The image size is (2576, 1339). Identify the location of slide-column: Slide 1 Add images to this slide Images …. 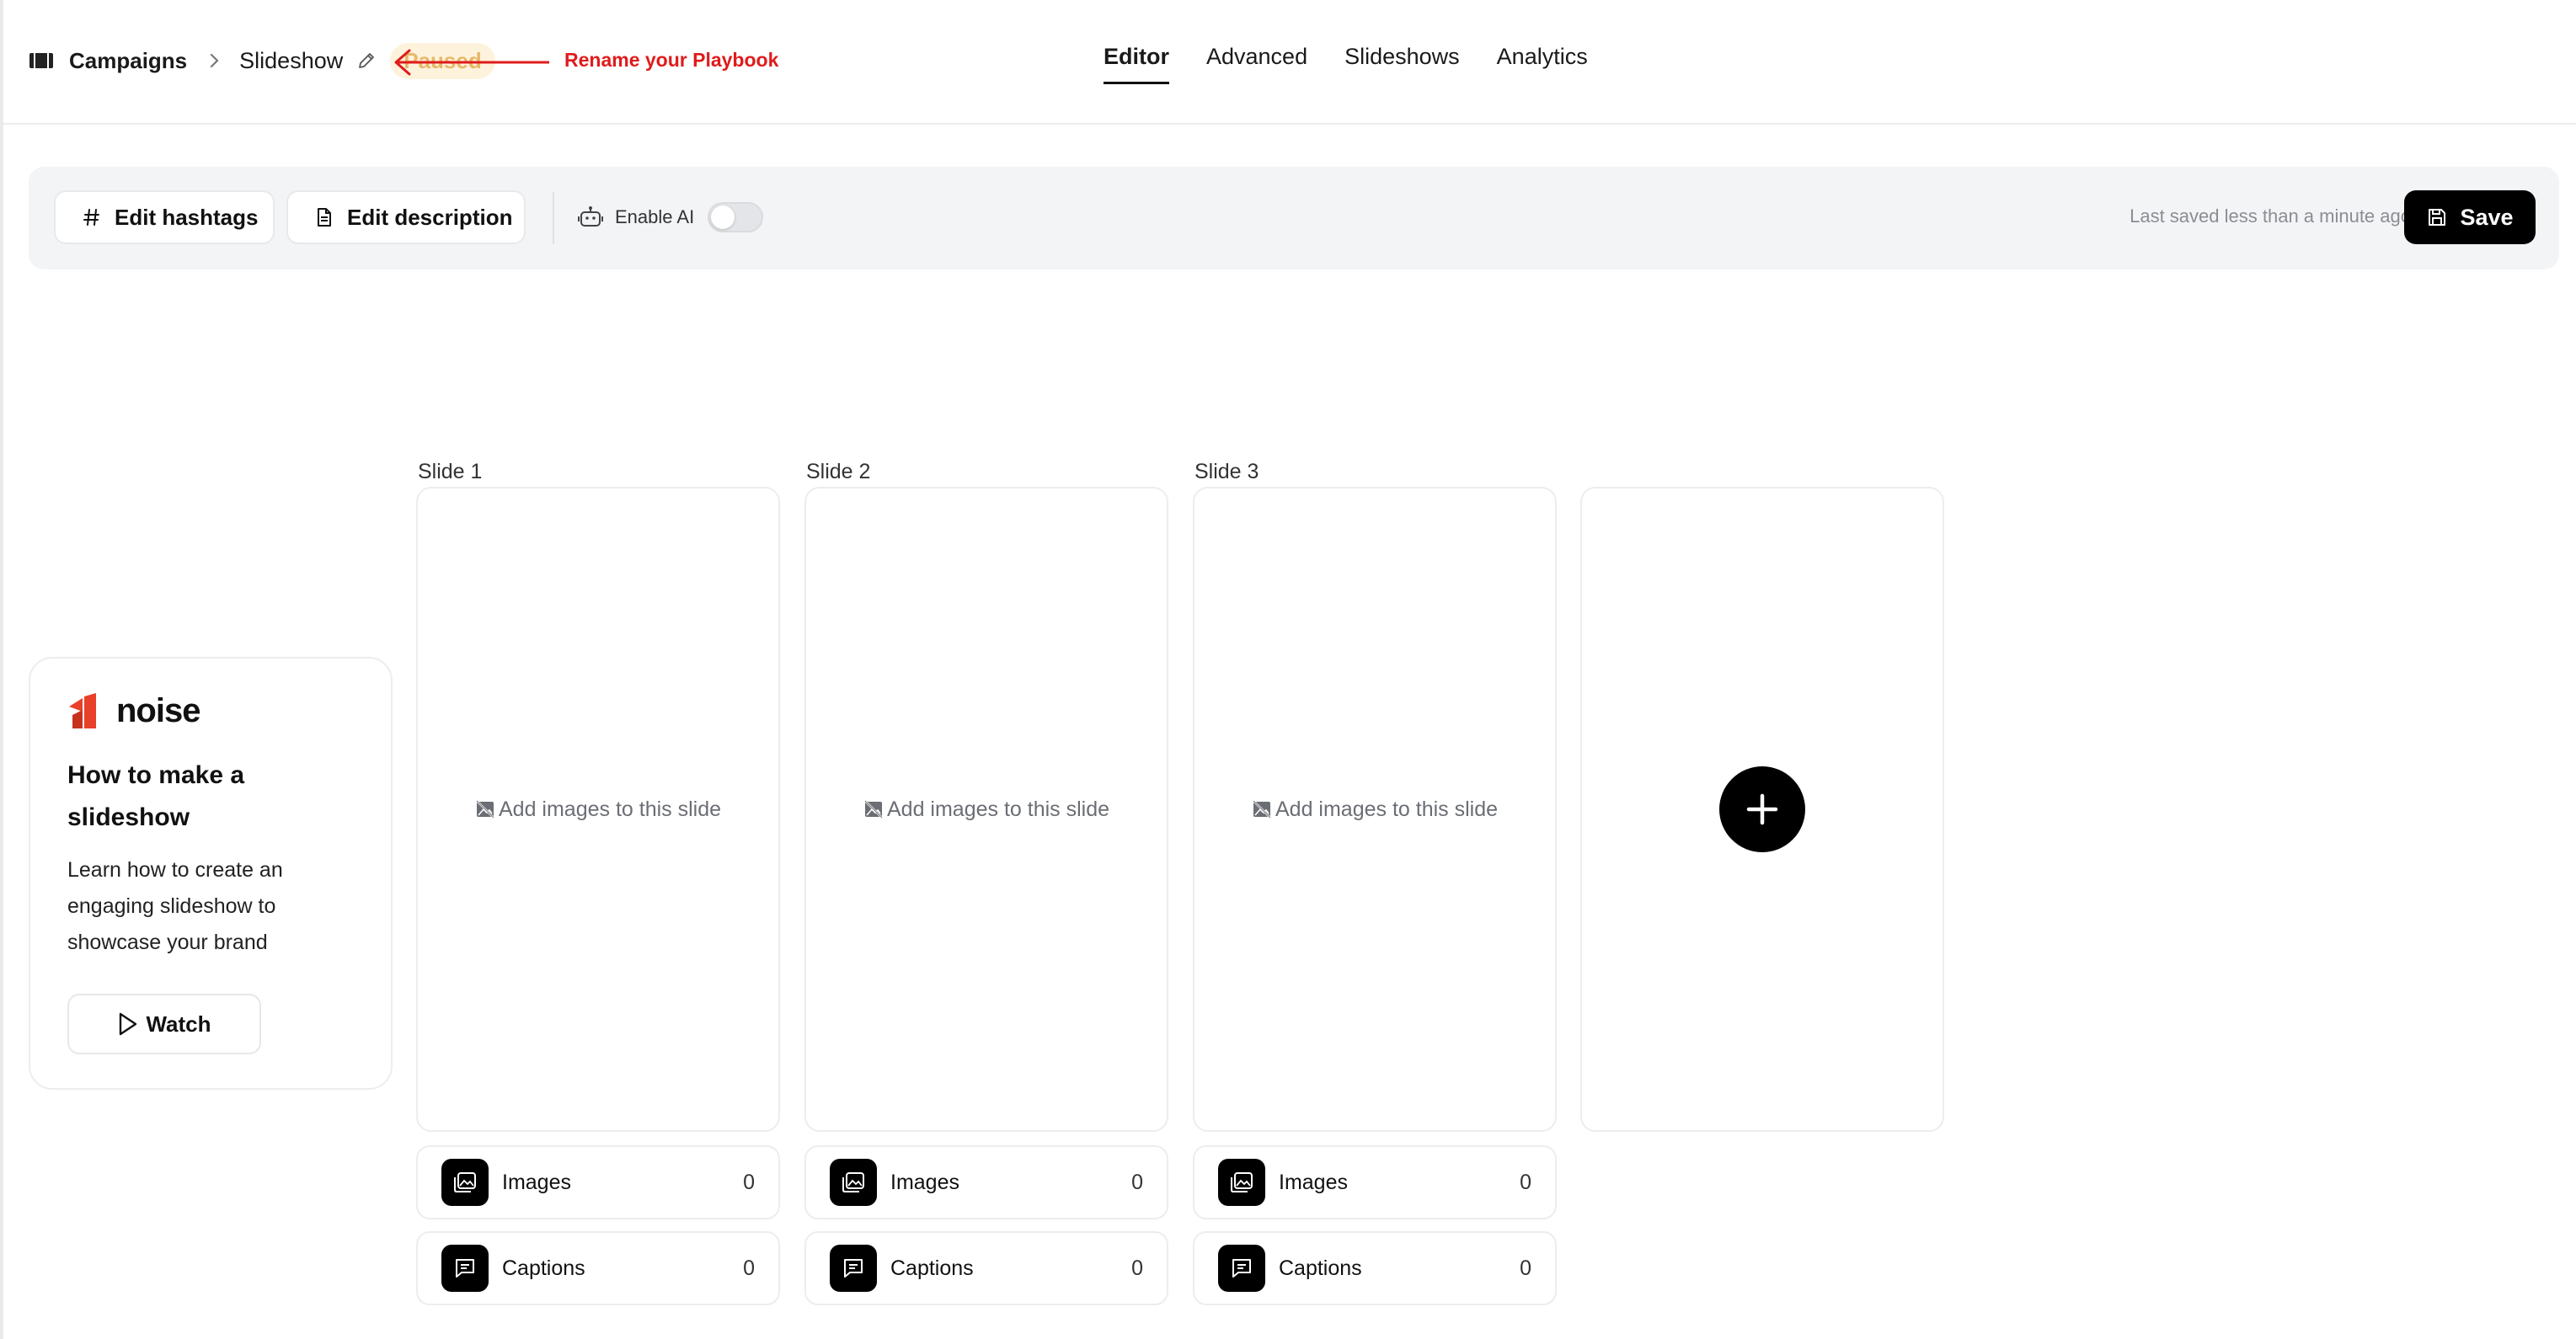
(598, 880).